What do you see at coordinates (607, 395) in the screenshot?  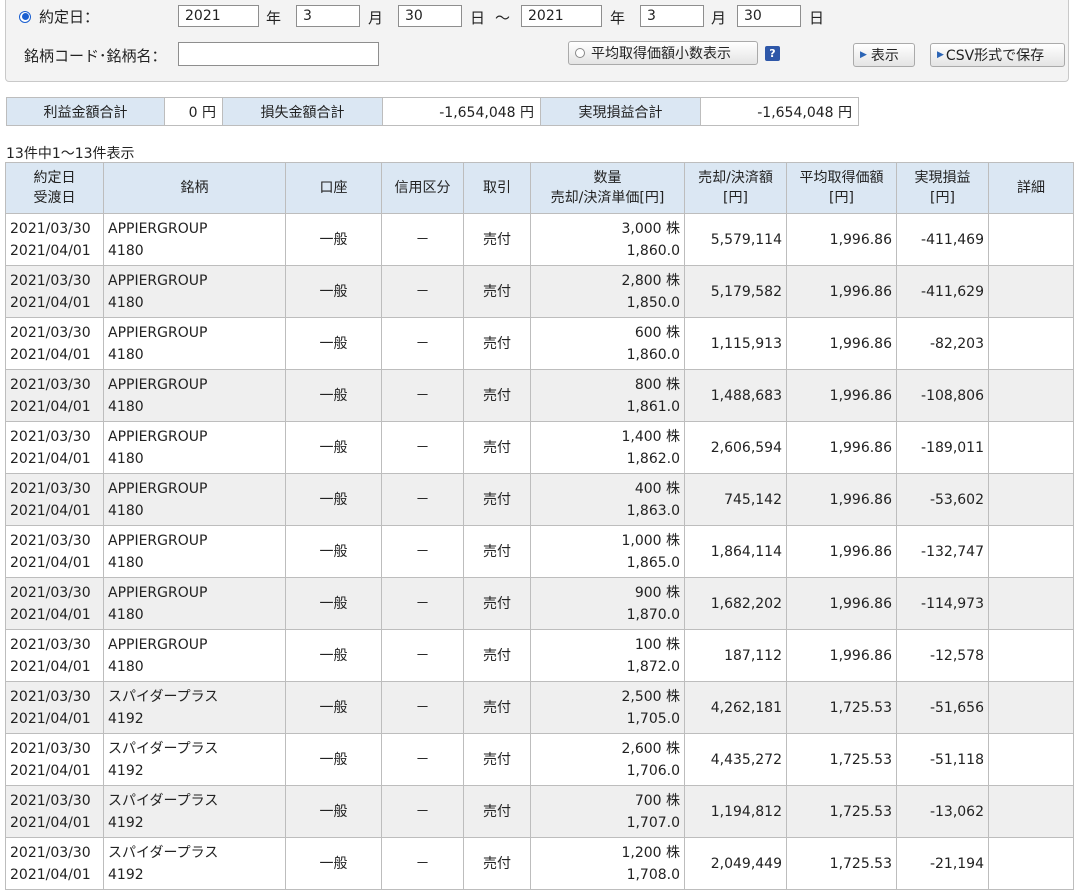 I see `quantity-cell: 800 株 1,861.0` at bounding box center [607, 395].